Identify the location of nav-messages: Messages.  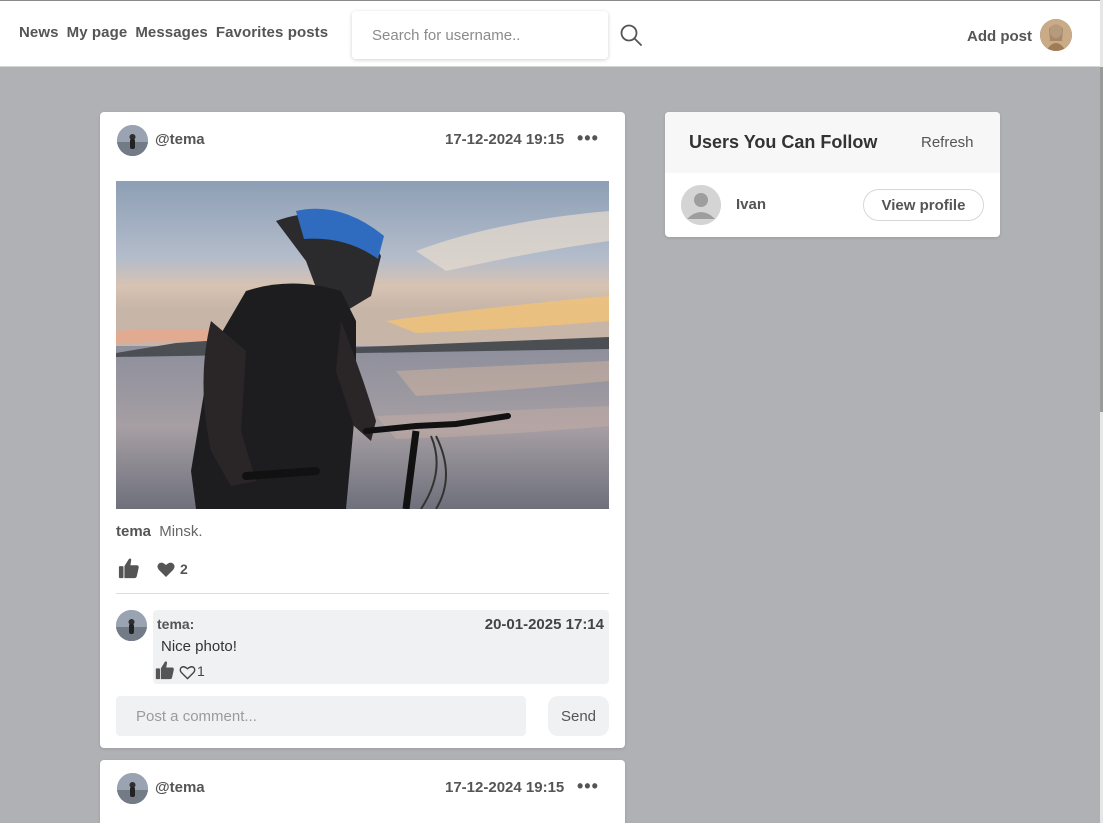
(171, 32).